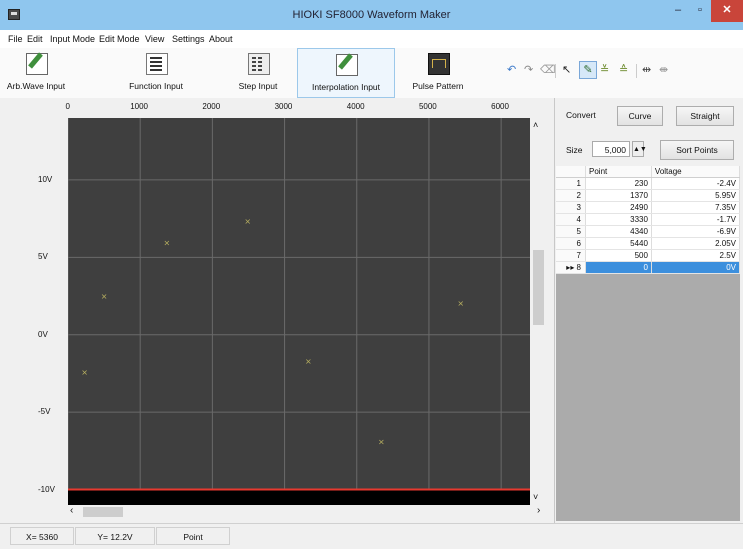 This screenshot has height=549, width=743. I want to click on pulse-pattern-button: Pulse Pattern, so click(438, 72).